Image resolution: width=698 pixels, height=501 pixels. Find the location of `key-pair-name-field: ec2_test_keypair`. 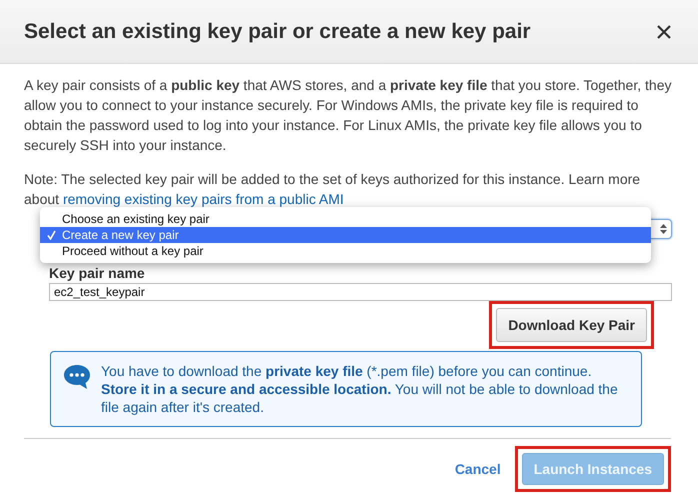

key-pair-name-field: ec2_test_keypair is located at coordinates (360, 292).